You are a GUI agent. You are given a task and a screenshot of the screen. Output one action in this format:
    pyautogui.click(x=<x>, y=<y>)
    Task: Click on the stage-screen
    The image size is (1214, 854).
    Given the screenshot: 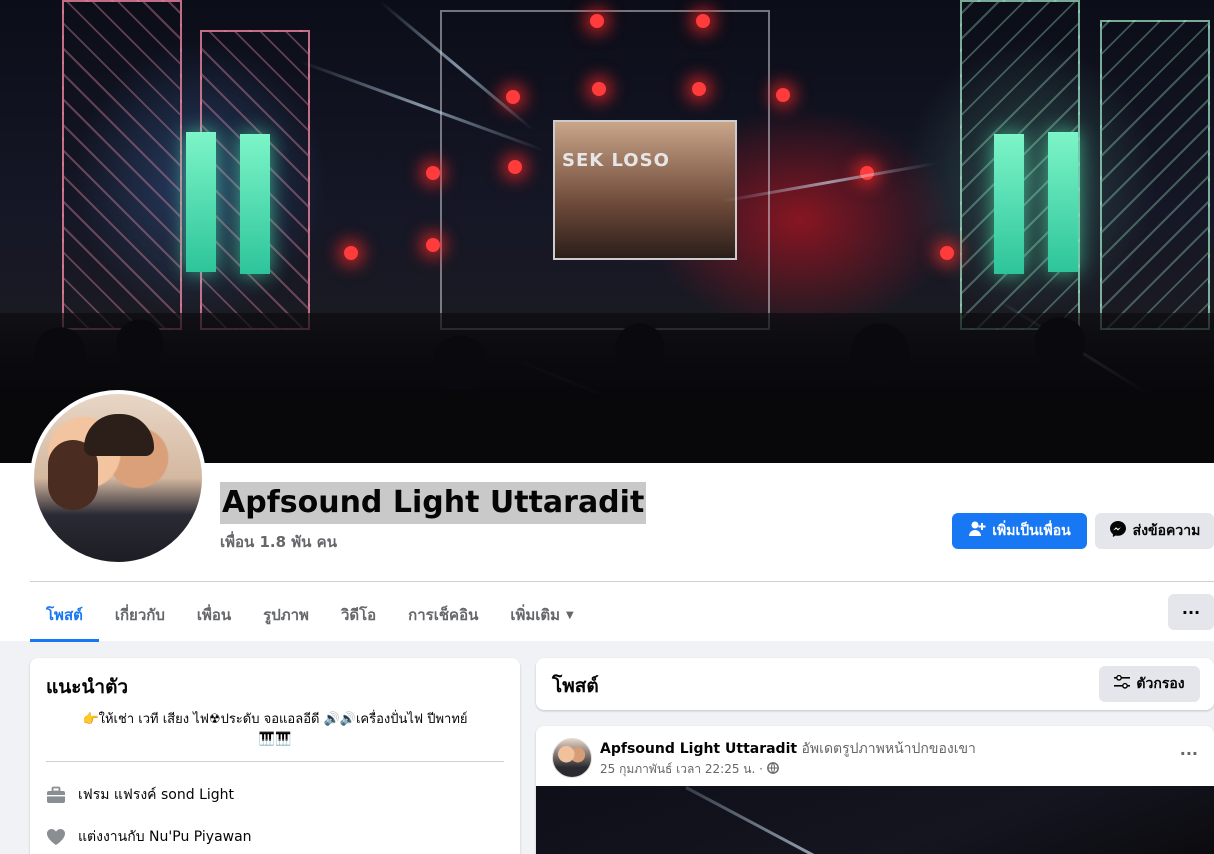 What is the action you would take?
    pyautogui.click(x=645, y=190)
    